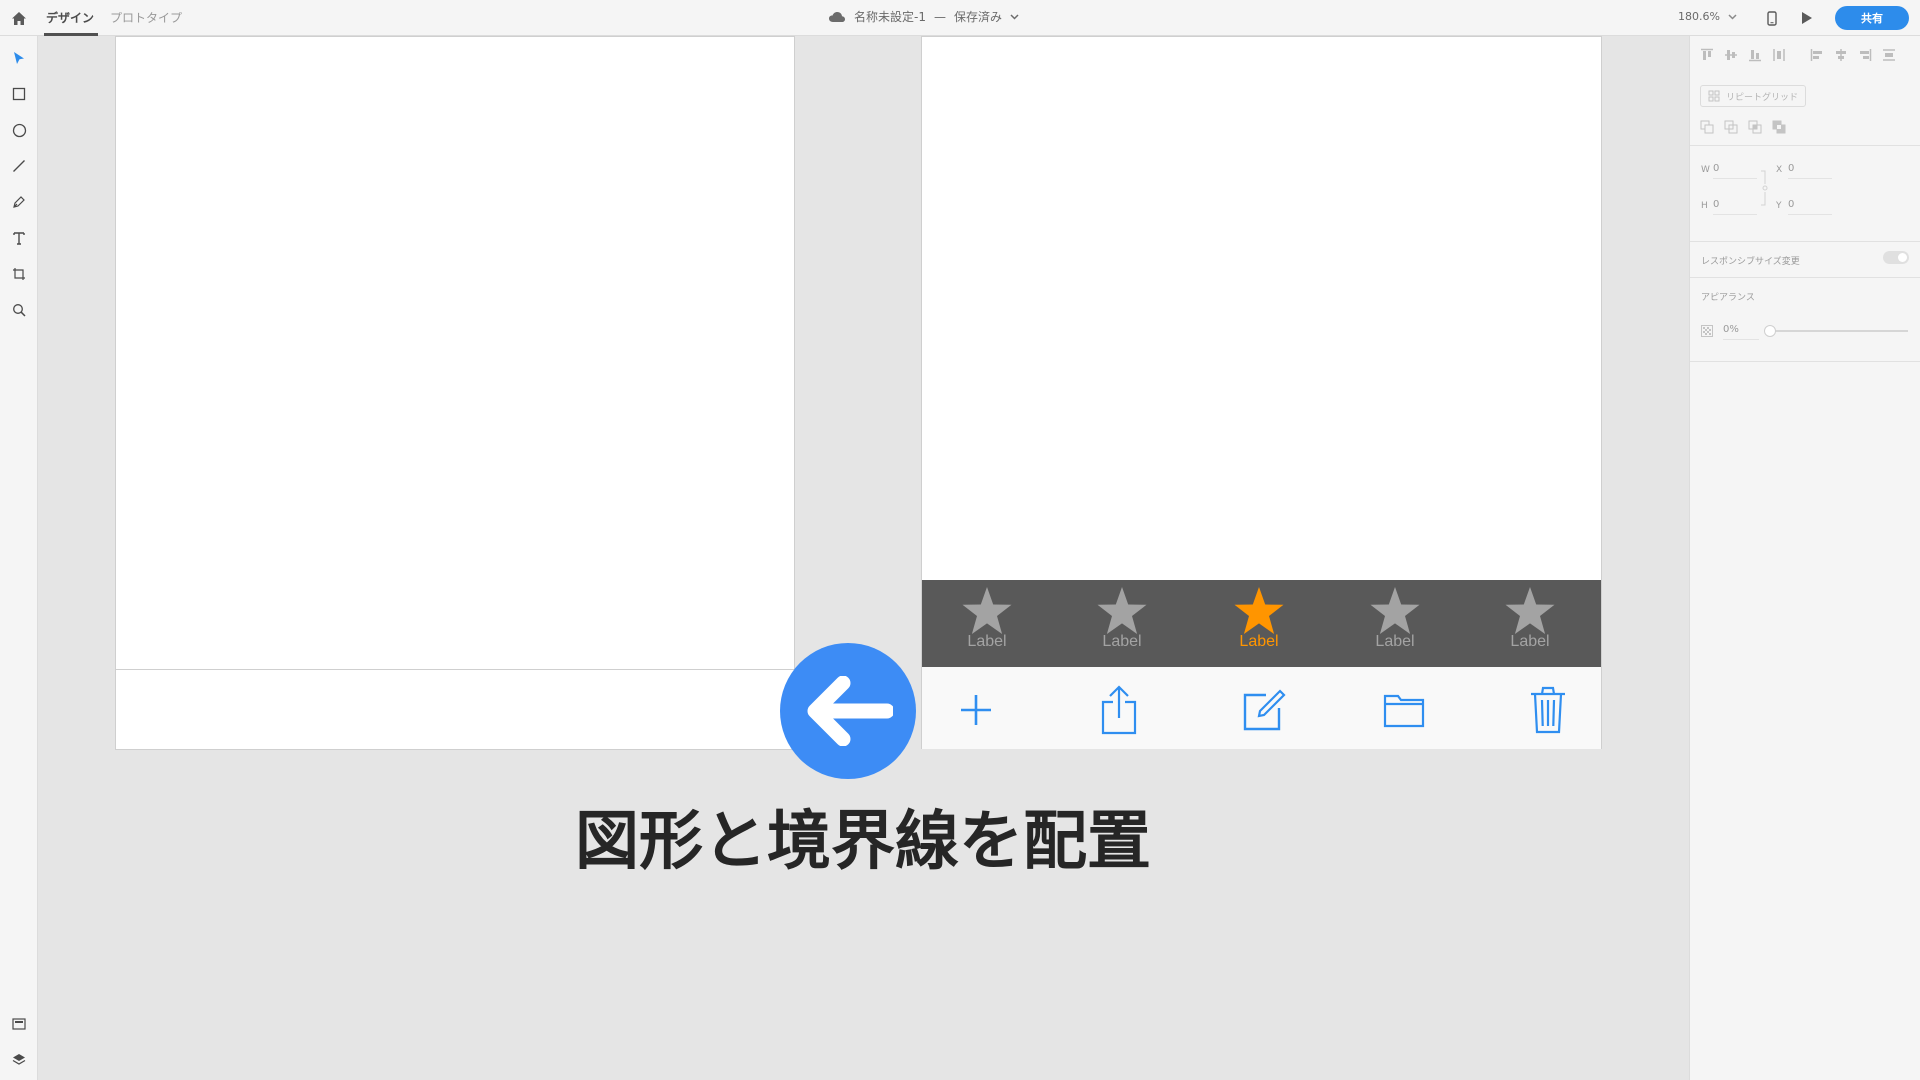 This screenshot has width=1920, height=1080. I want to click on pen-icon, so click(19, 202).